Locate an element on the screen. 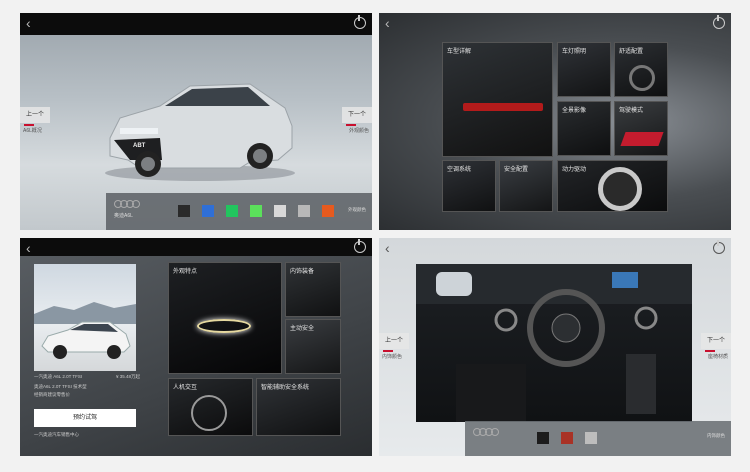  feature-tile-label: 车灯照明 is located at coordinates (574, 52).